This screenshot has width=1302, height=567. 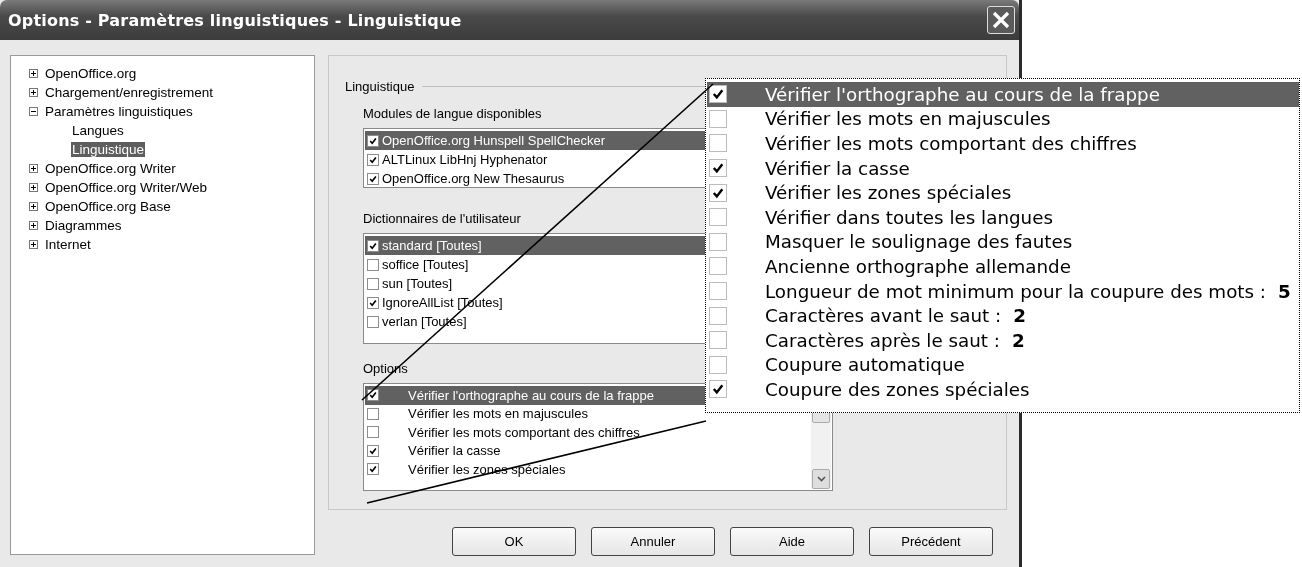 What do you see at coordinates (531, 395) in the screenshot?
I see `item-label: Vérifier l'orthographe au cours de la frappe` at bounding box center [531, 395].